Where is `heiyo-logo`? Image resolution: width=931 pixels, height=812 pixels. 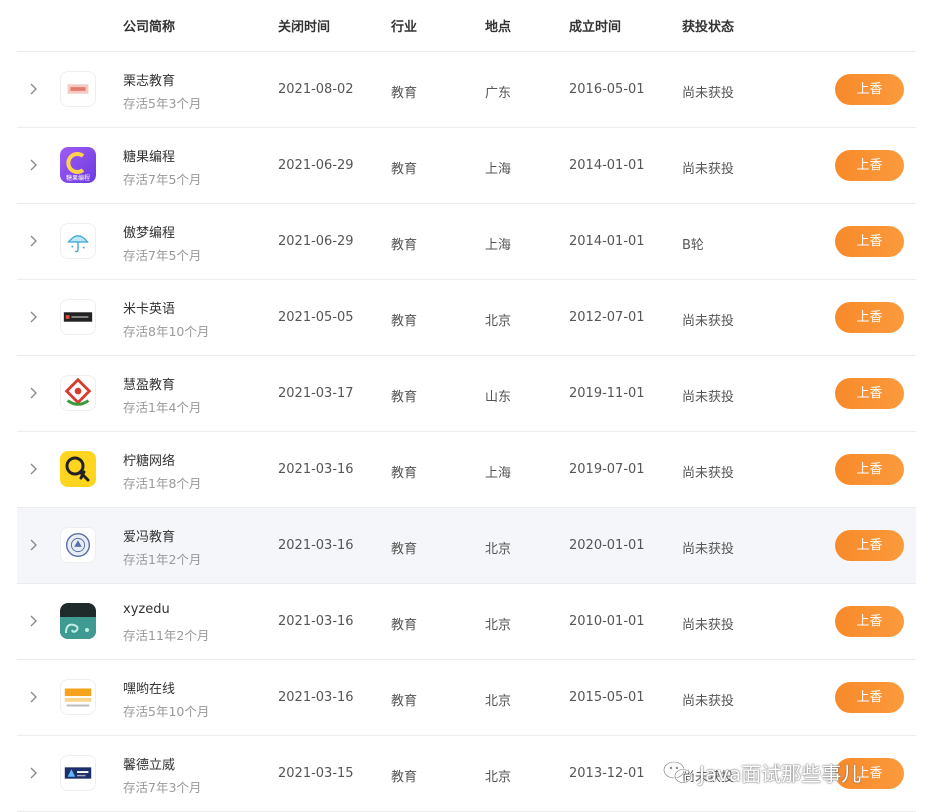
heiyo-logo is located at coordinates (78, 697).